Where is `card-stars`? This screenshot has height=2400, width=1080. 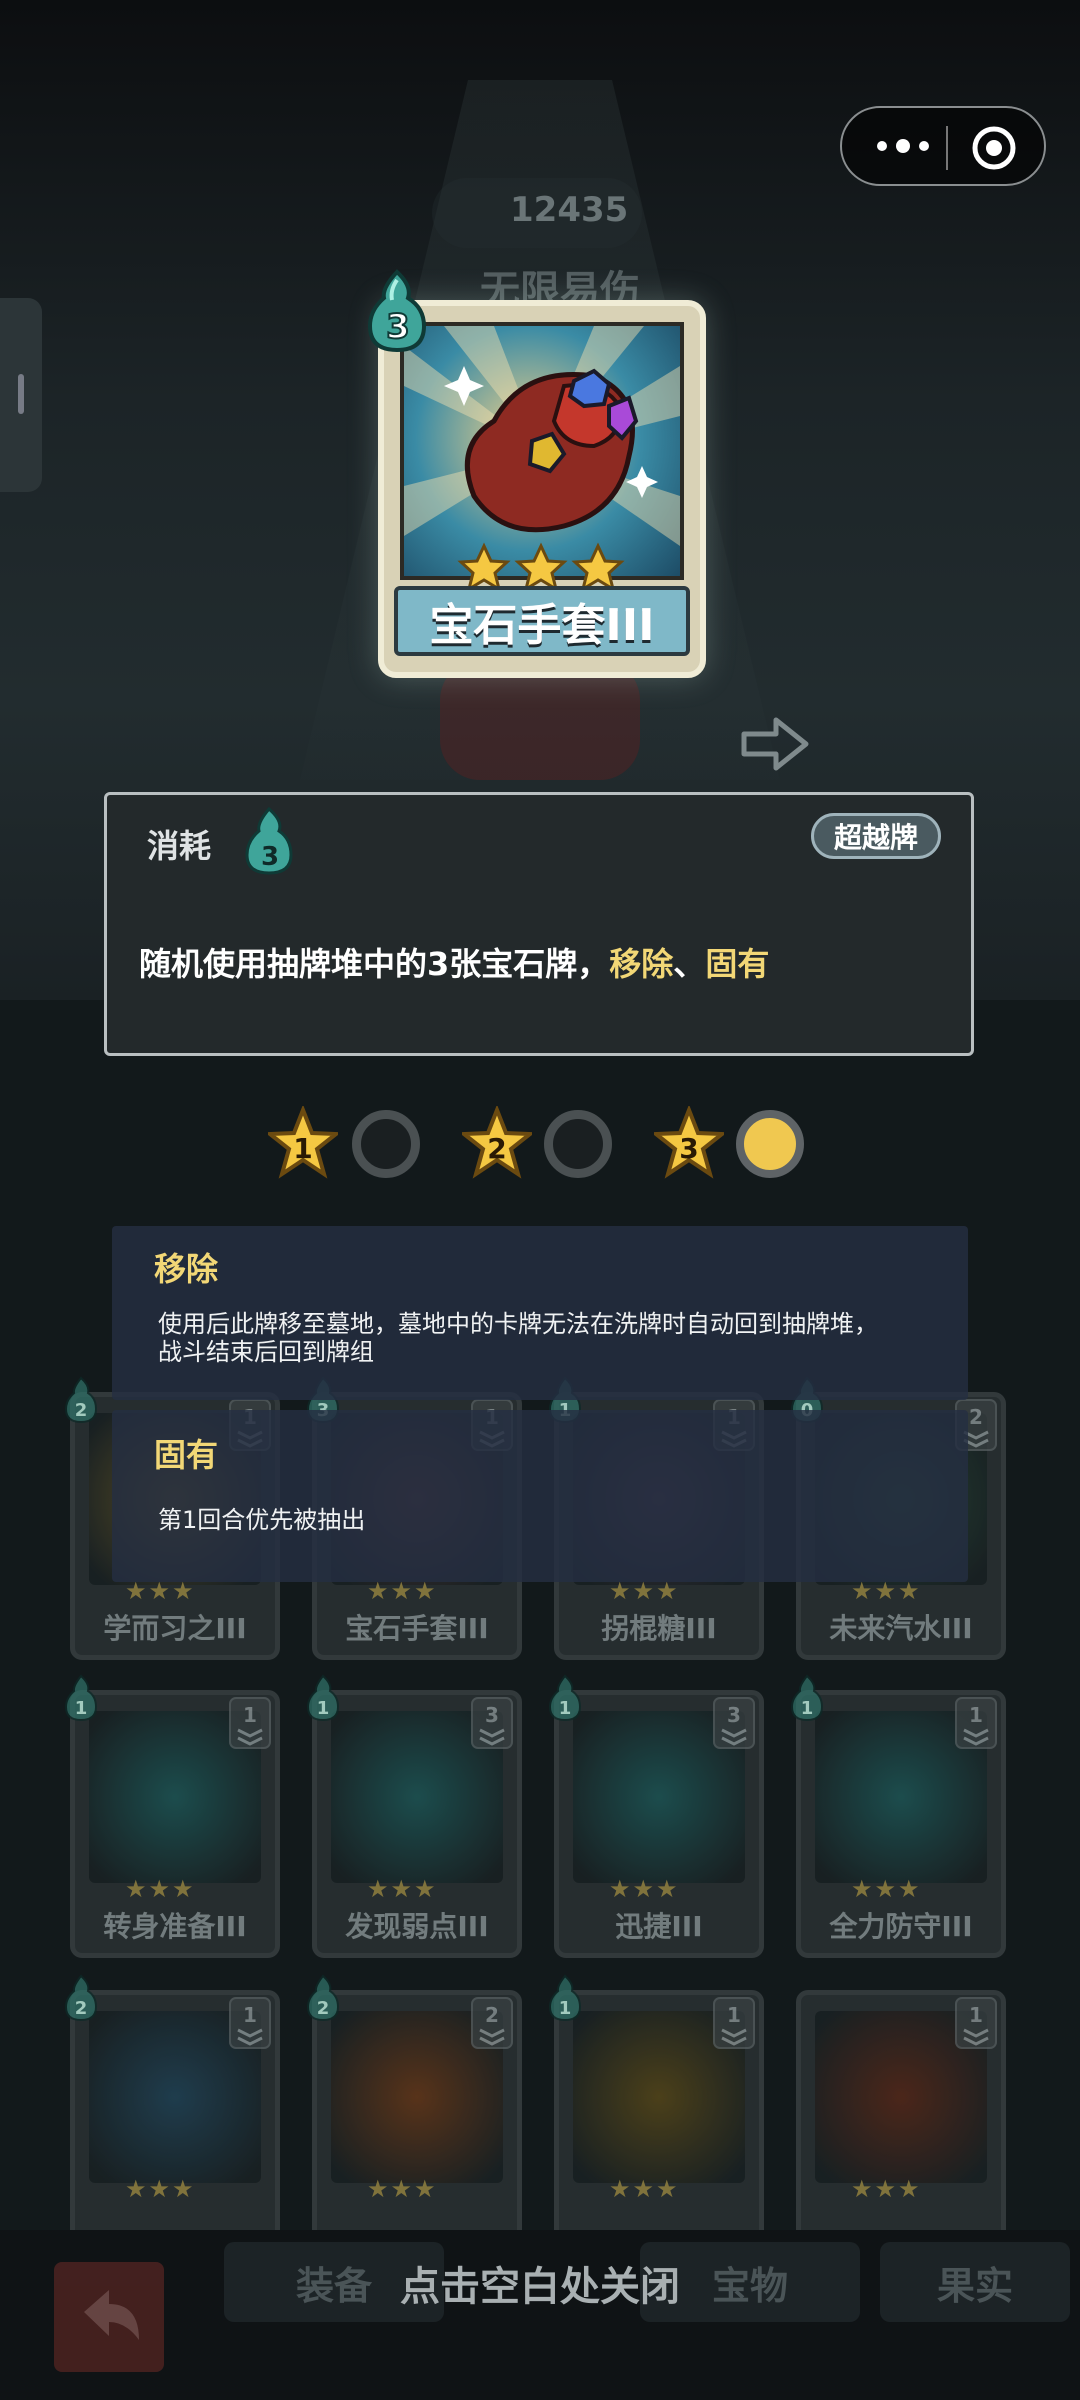 card-stars is located at coordinates (541, 567).